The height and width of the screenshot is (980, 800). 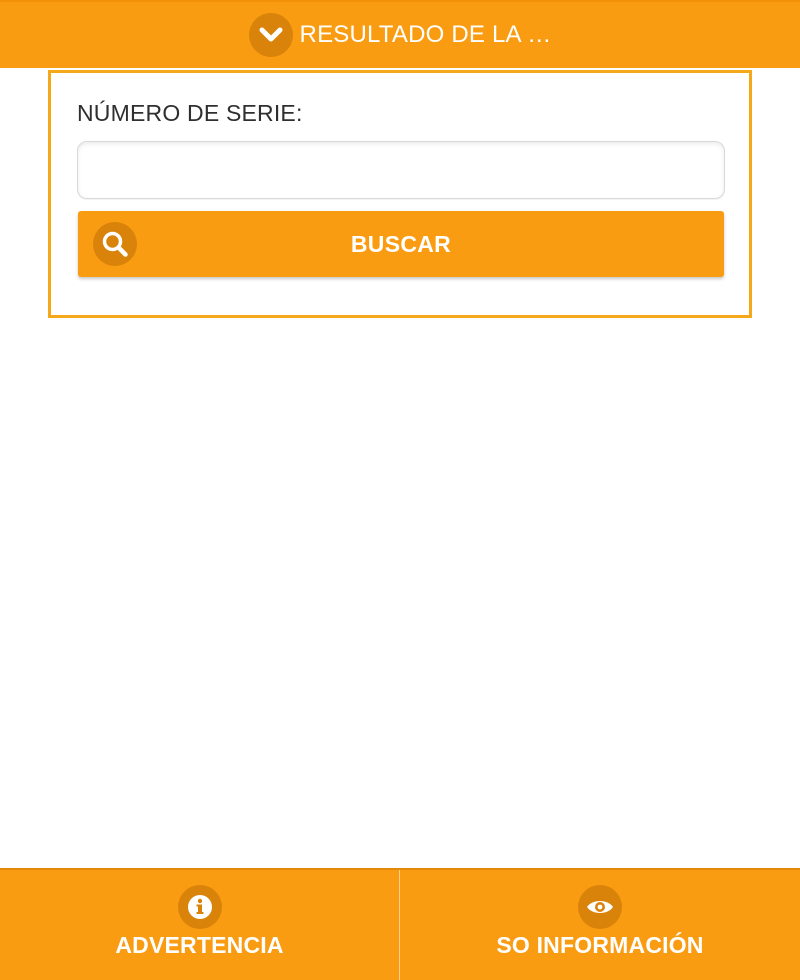 I want to click on os-info-button: SO INFORMACIÓN, so click(x=600, y=925).